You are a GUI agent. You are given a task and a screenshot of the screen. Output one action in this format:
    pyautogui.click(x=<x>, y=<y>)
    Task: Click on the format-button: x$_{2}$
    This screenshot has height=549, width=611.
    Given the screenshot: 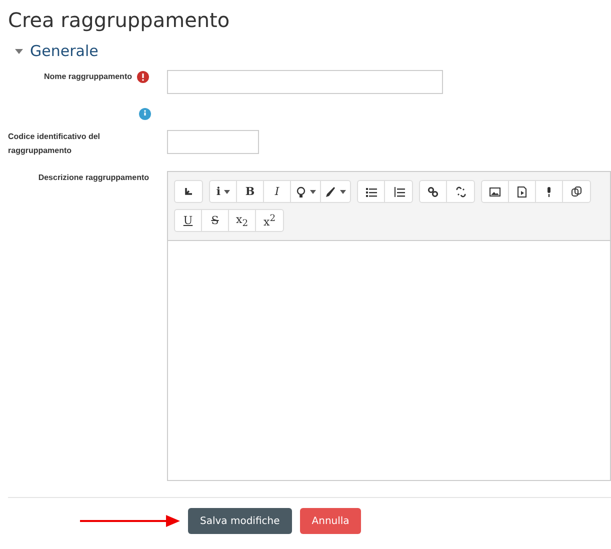 What is the action you would take?
    pyautogui.click(x=242, y=221)
    